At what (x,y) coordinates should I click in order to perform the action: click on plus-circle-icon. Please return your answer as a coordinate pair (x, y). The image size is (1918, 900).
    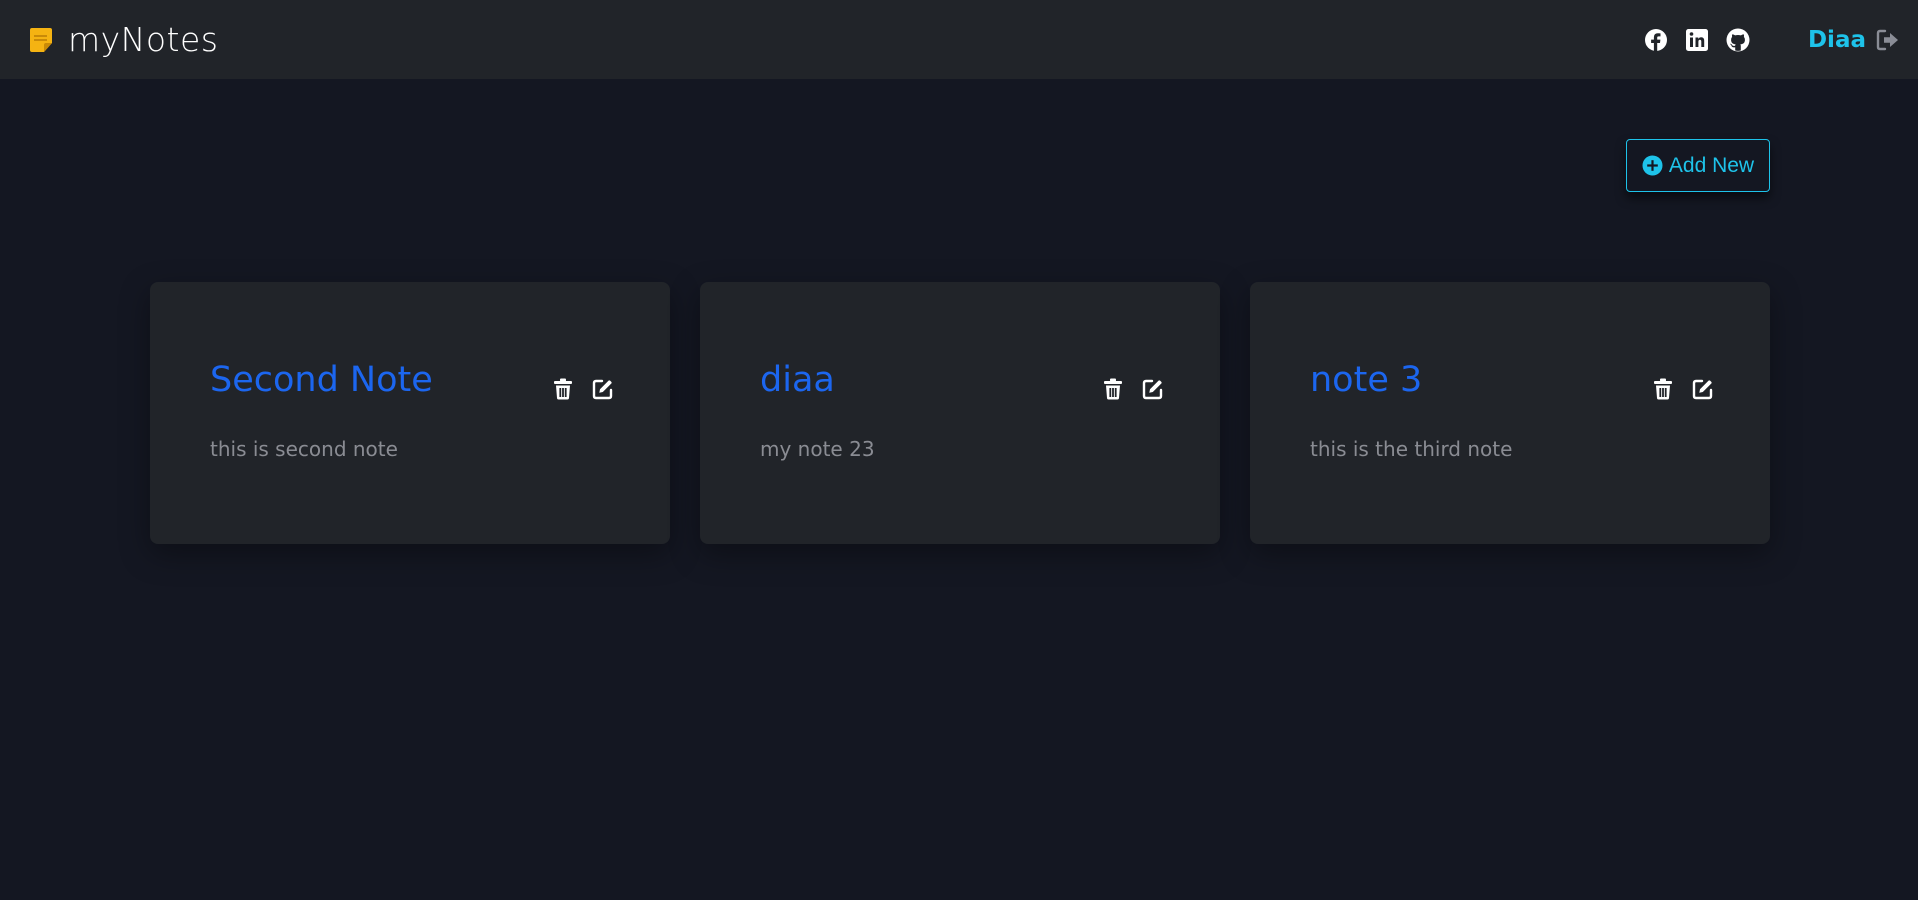
    Looking at the image, I should click on (1652, 165).